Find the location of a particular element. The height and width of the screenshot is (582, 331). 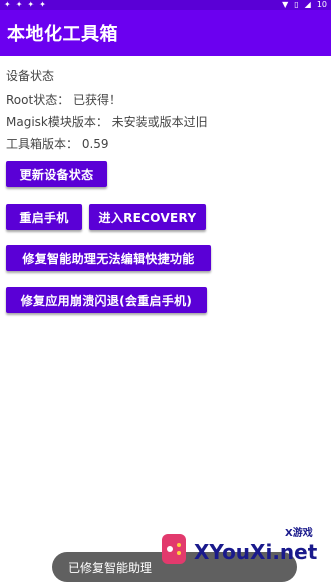

refresh-status-button: 更新设备状态 is located at coordinates (56, 174).